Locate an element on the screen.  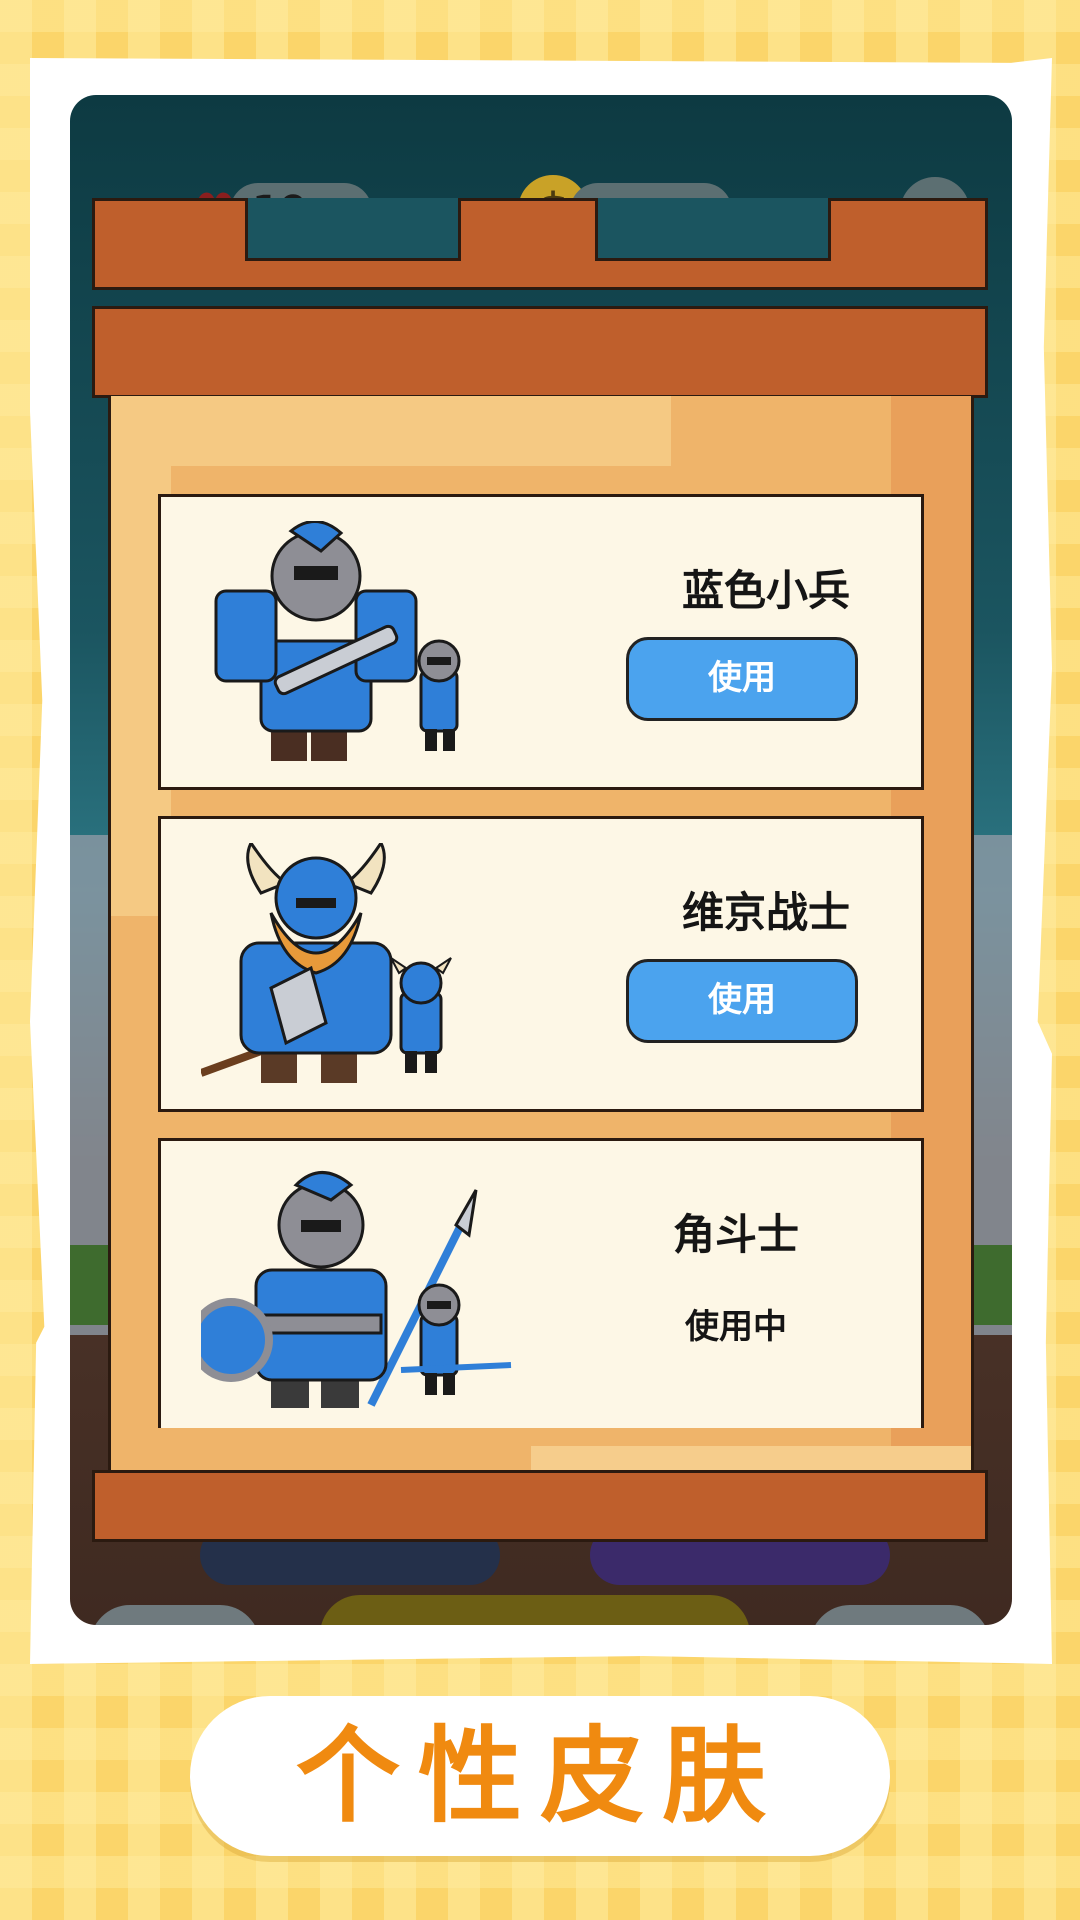
bottom-button-left is located at coordinates (175, 1615).